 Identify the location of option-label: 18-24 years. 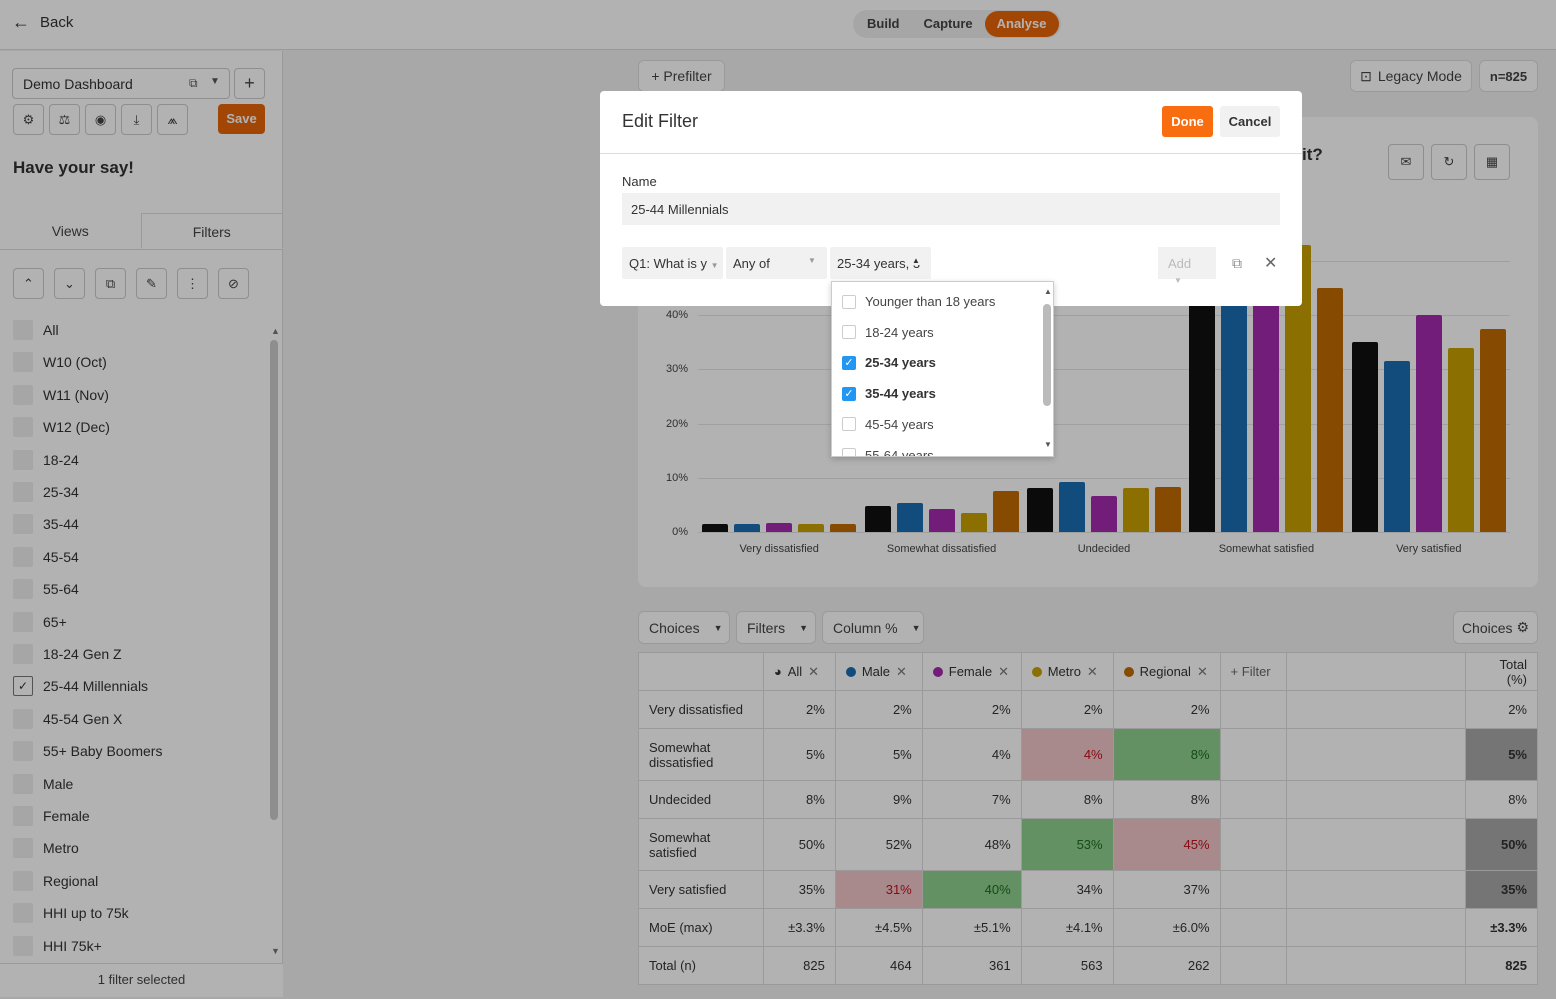
(899, 332).